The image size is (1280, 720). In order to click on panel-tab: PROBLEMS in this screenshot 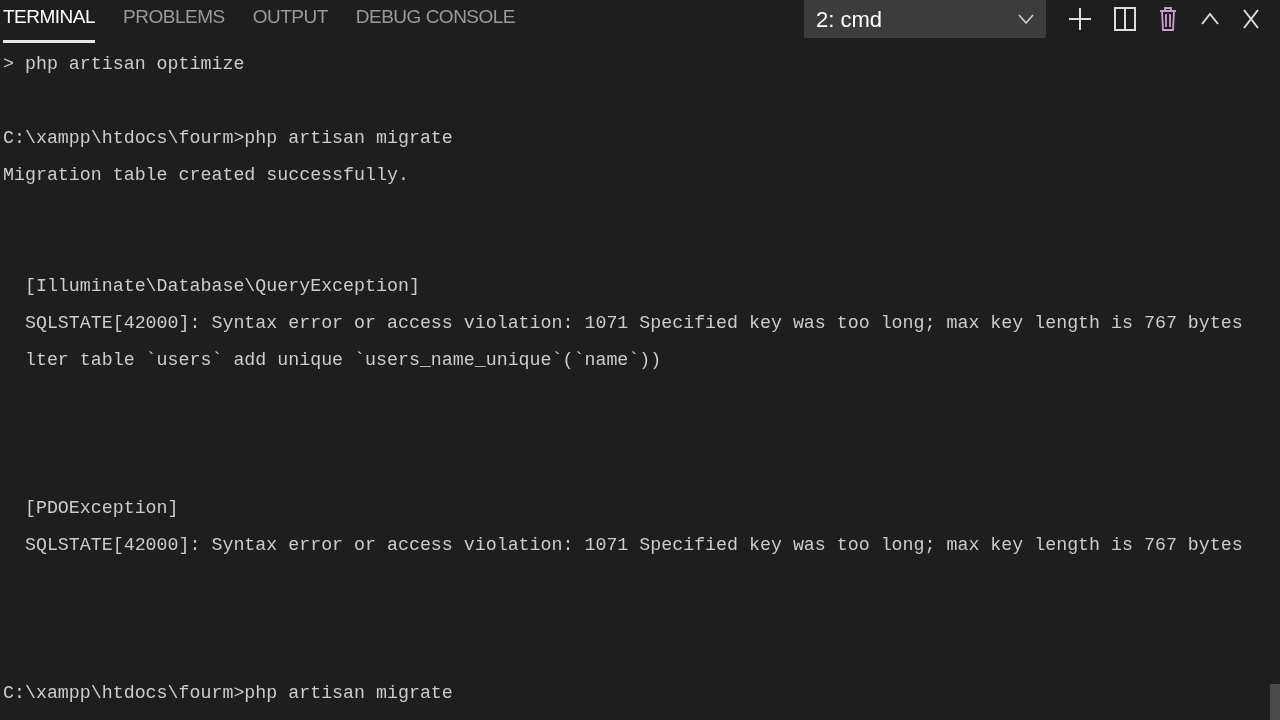, I will do `click(174, 21)`.